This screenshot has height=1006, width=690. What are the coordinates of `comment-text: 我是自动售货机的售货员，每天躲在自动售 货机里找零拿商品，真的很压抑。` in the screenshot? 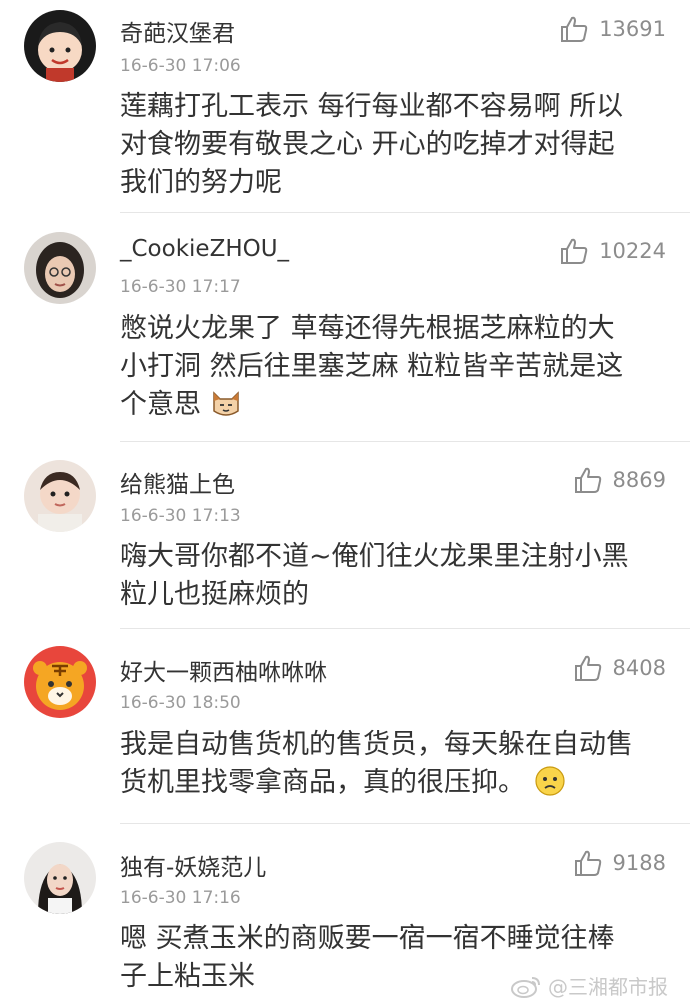 It's located at (394, 764).